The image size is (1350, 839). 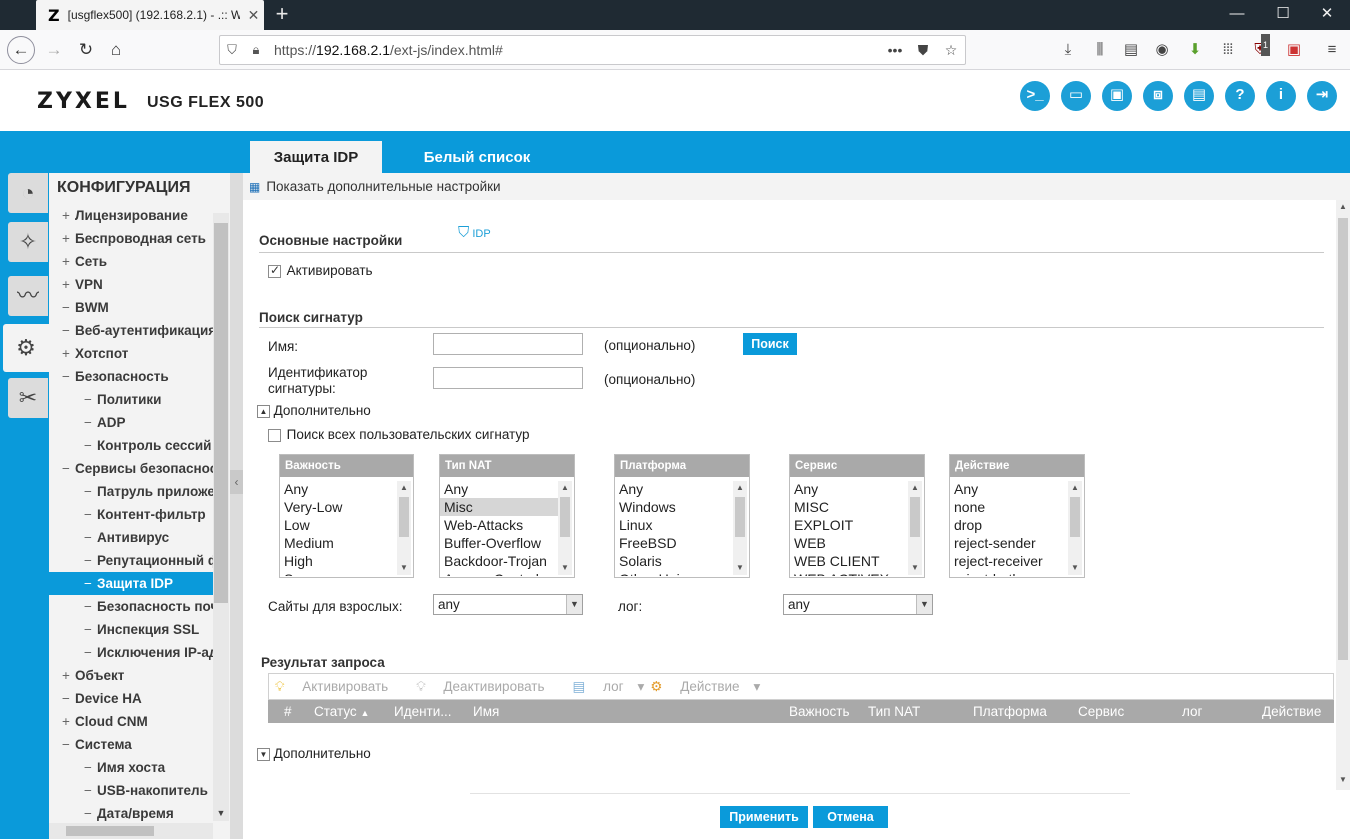 What do you see at coordinates (1010, 711) in the screenshot?
I see `col-platform: Платформа` at bounding box center [1010, 711].